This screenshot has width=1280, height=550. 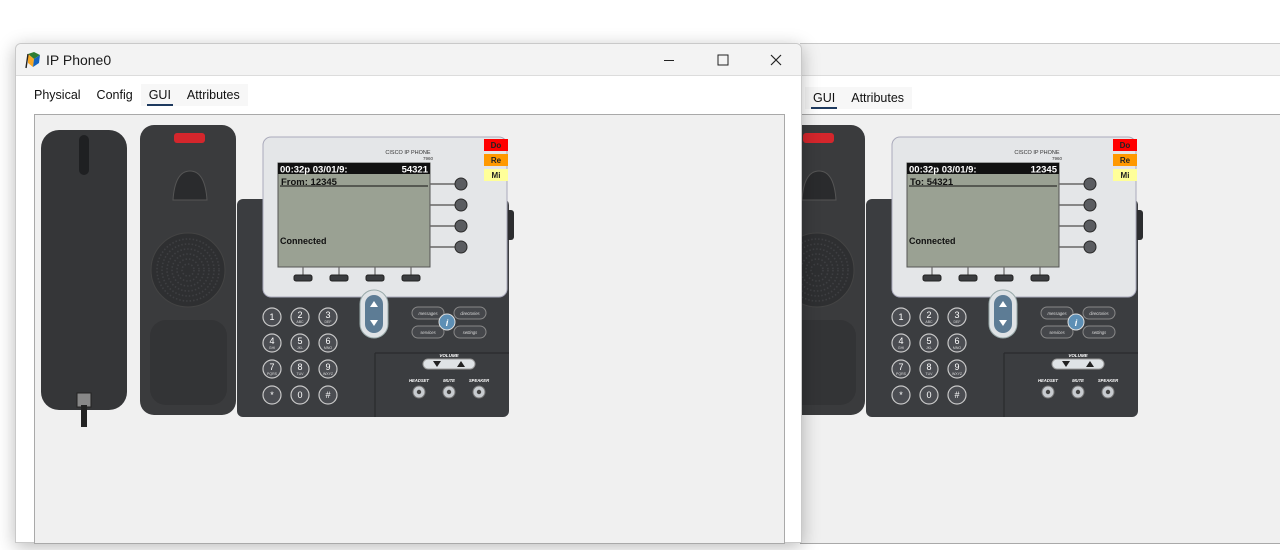 What do you see at coordinates (314, 170) in the screenshot?
I see `lcd-datetime: 00:32p 03/01/9:` at bounding box center [314, 170].